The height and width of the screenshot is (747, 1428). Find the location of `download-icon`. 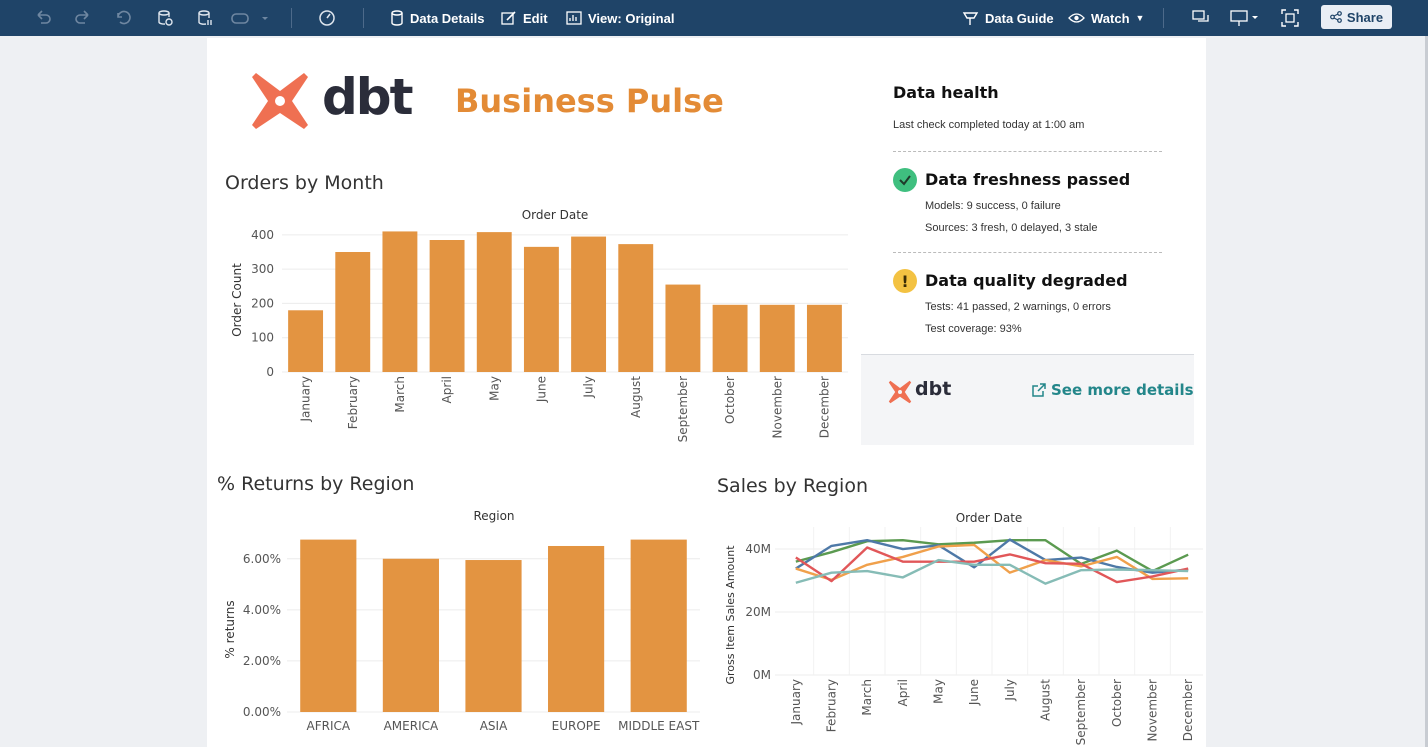

download-icon is located at coordinates (1246, 18).